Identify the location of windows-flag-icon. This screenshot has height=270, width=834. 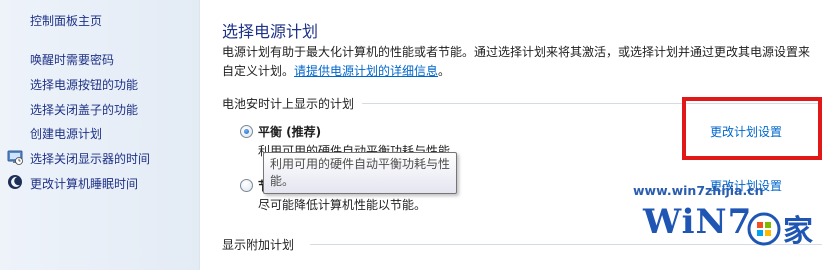
(764, 229).